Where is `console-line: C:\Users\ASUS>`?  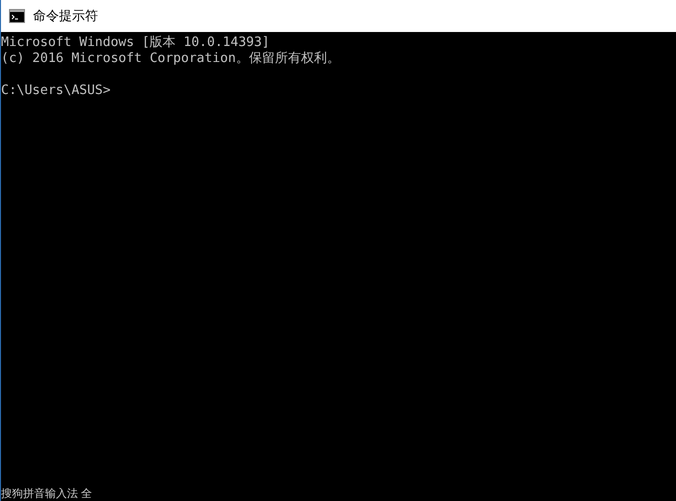 console-line: C:\Users\ASUS> is located at coordinates (56, 91).